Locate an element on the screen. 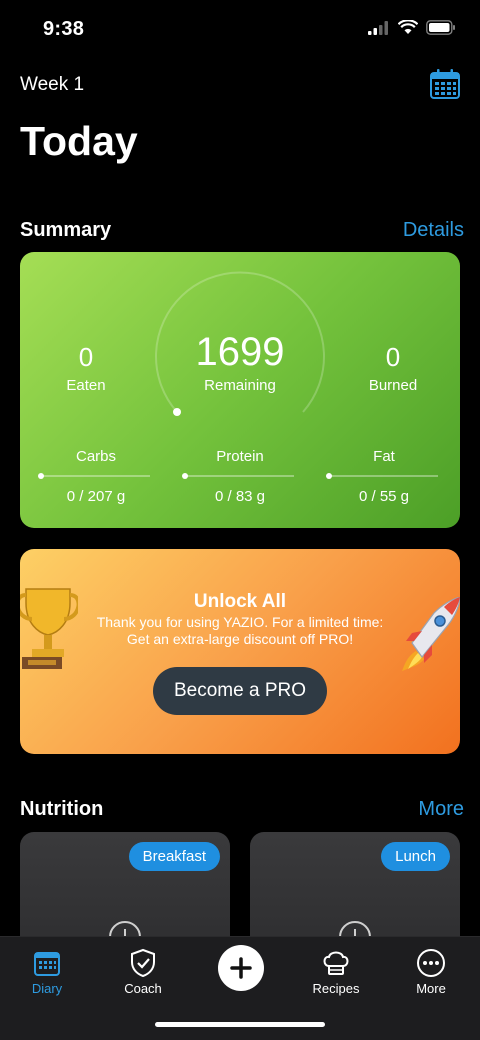 Image resolution: width=480 pixels, height=1040 pixels. carbs-label: Carbs is located at coordinates (95, 456).